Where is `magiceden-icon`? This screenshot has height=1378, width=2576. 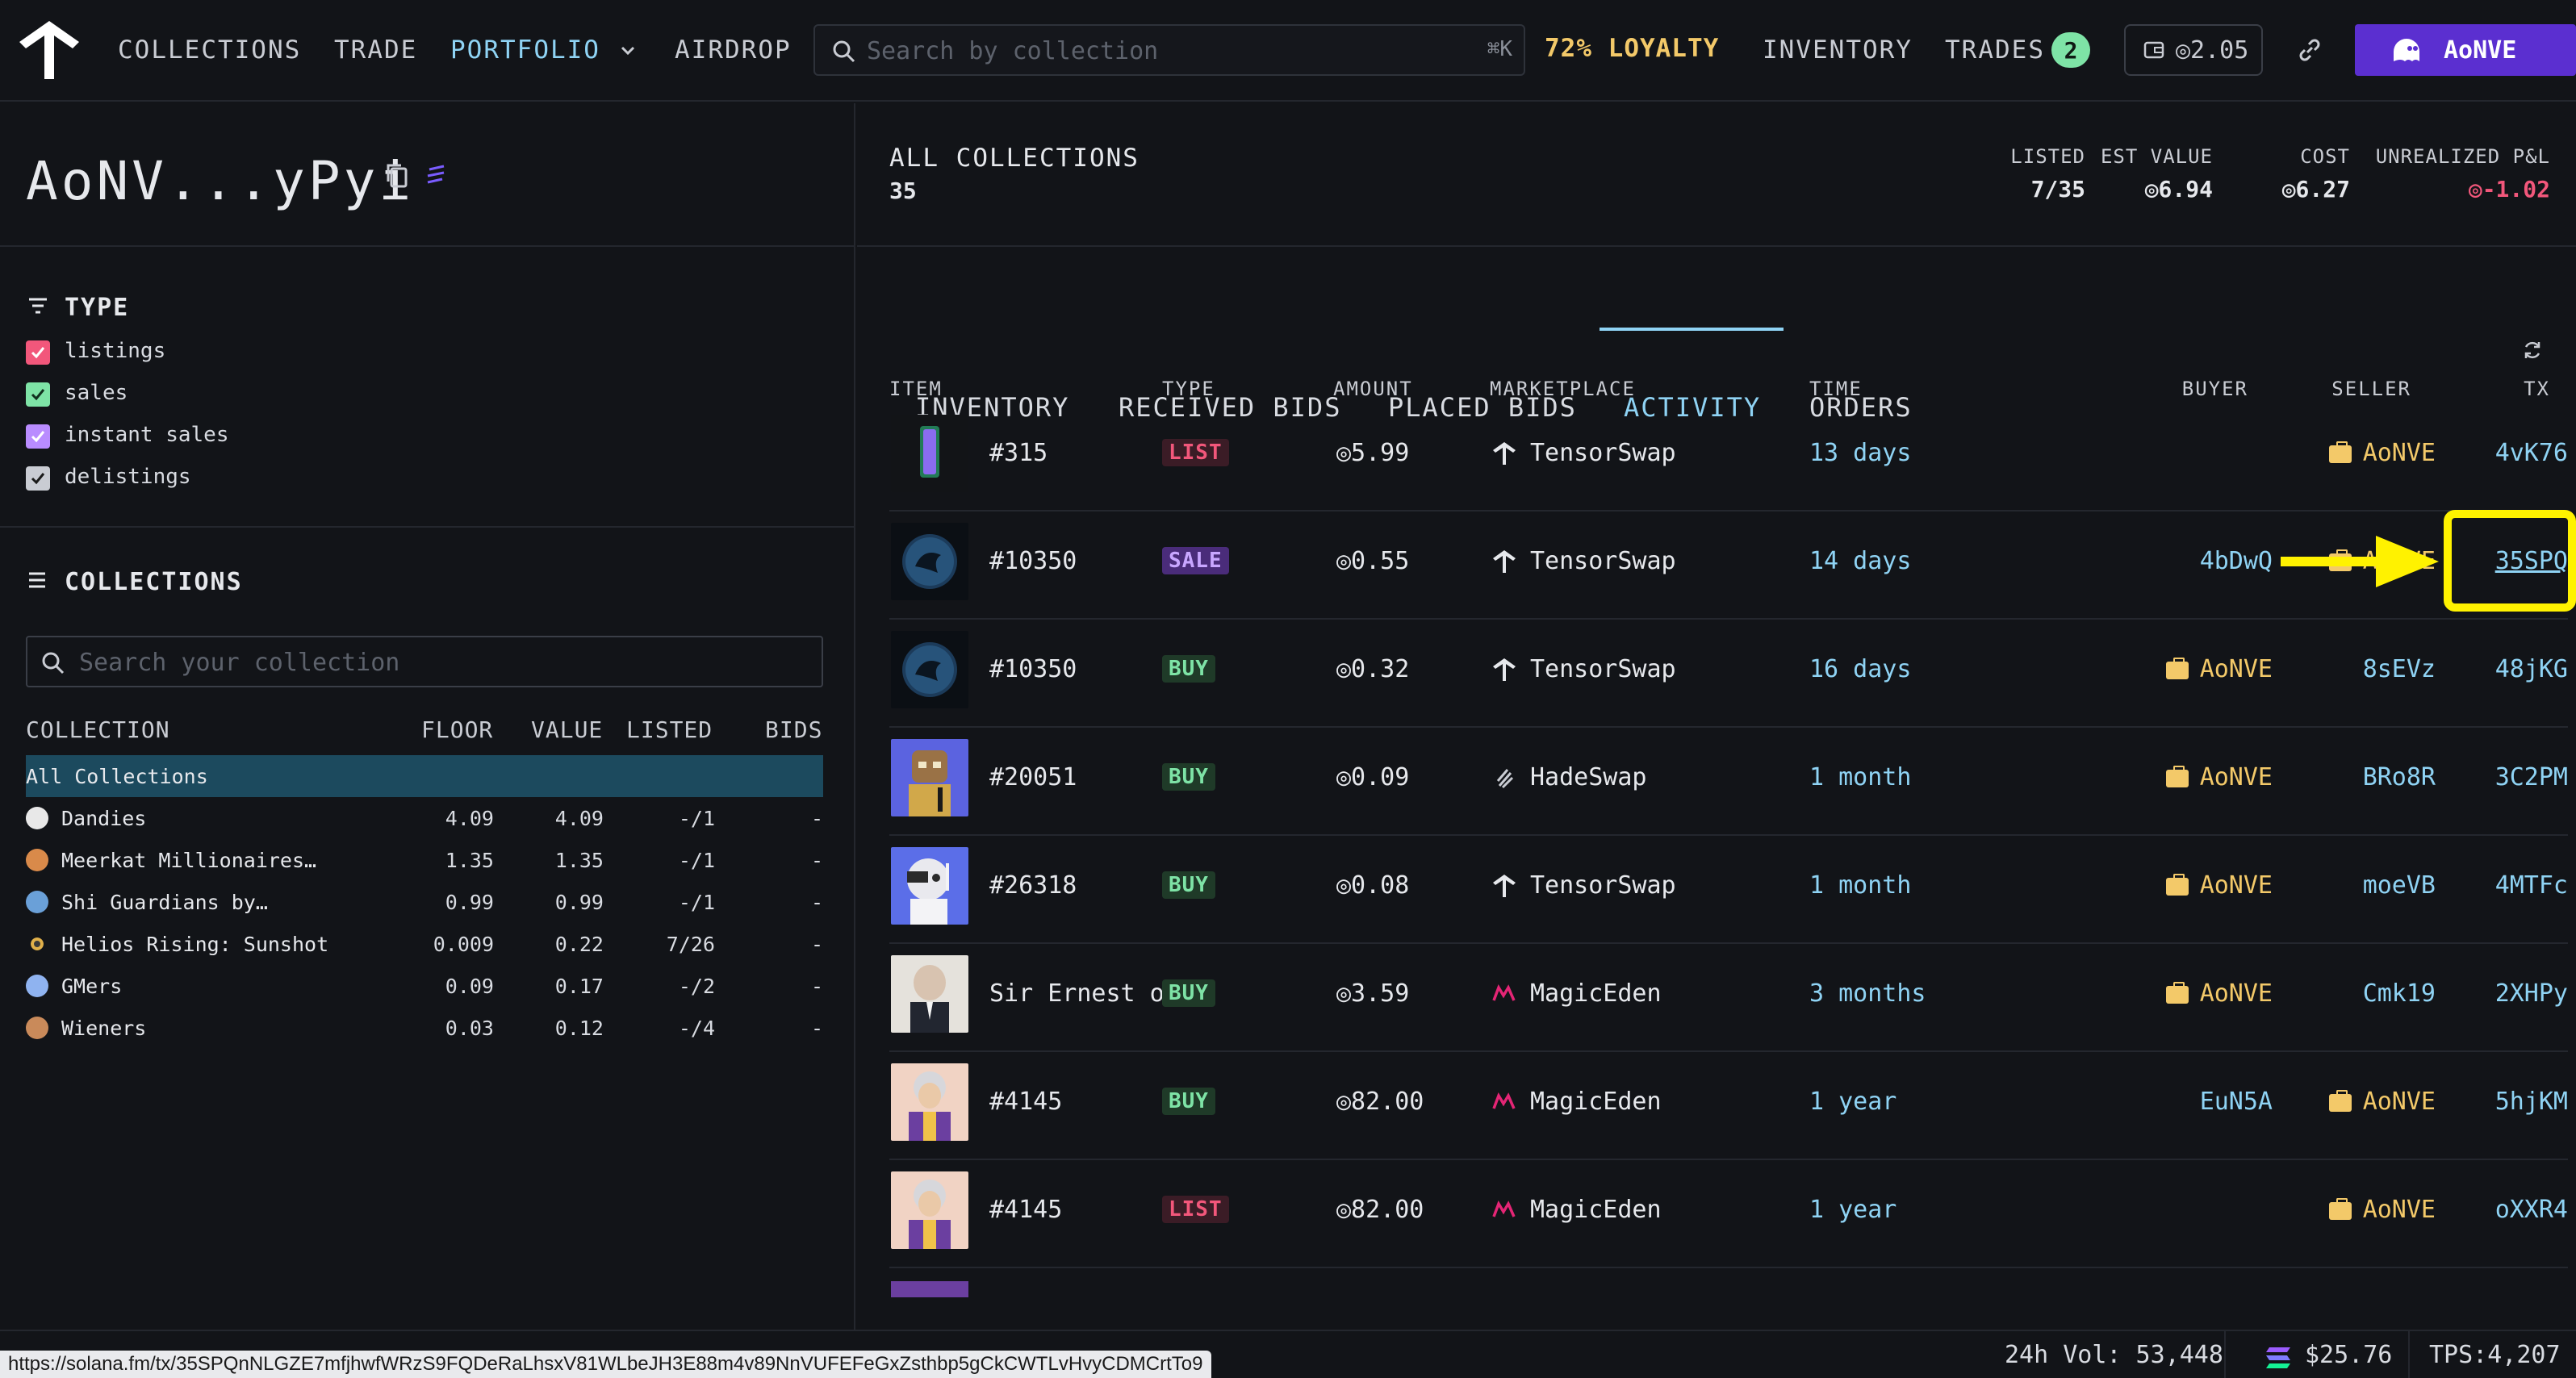 magiceden-icon is located at coordinates (1504, 992).